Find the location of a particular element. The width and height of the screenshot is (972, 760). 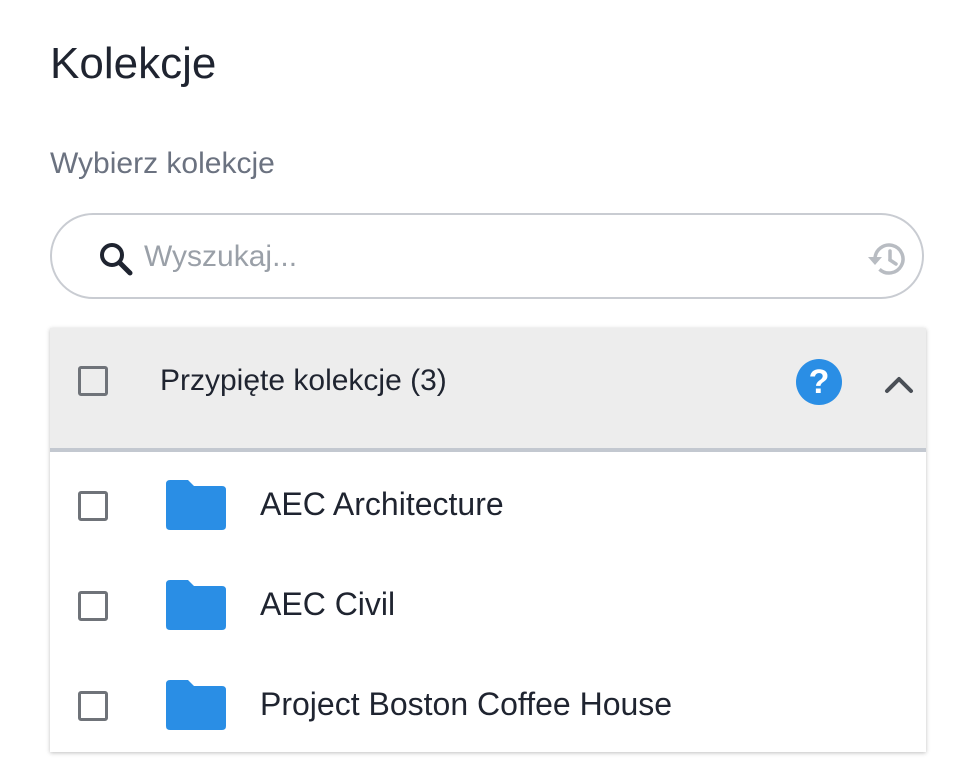

pinned-collections-header: Przypięte kolekcje (3) ? is located at coordinates (488, 390).